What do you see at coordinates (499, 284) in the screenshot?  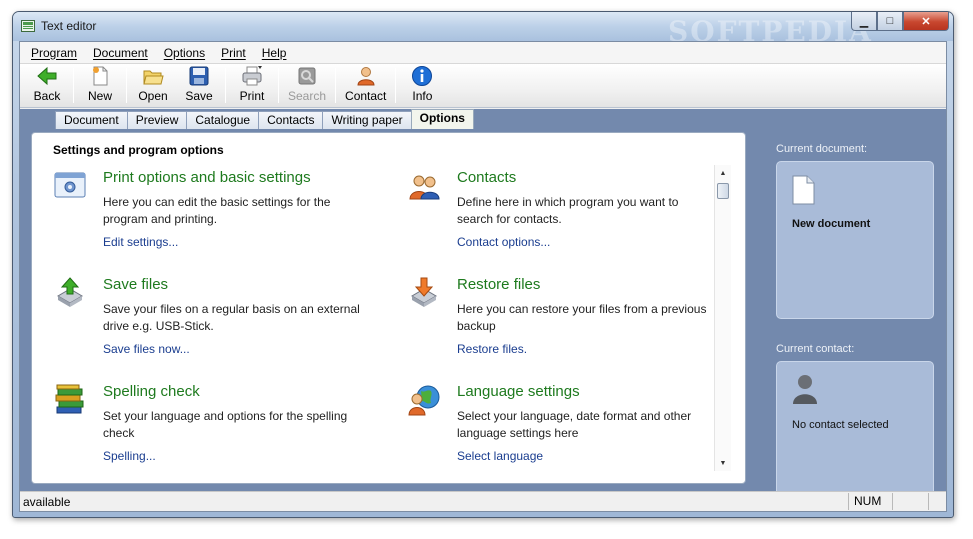 I see `option-title: Restore files` at bounding box center [499, 284].